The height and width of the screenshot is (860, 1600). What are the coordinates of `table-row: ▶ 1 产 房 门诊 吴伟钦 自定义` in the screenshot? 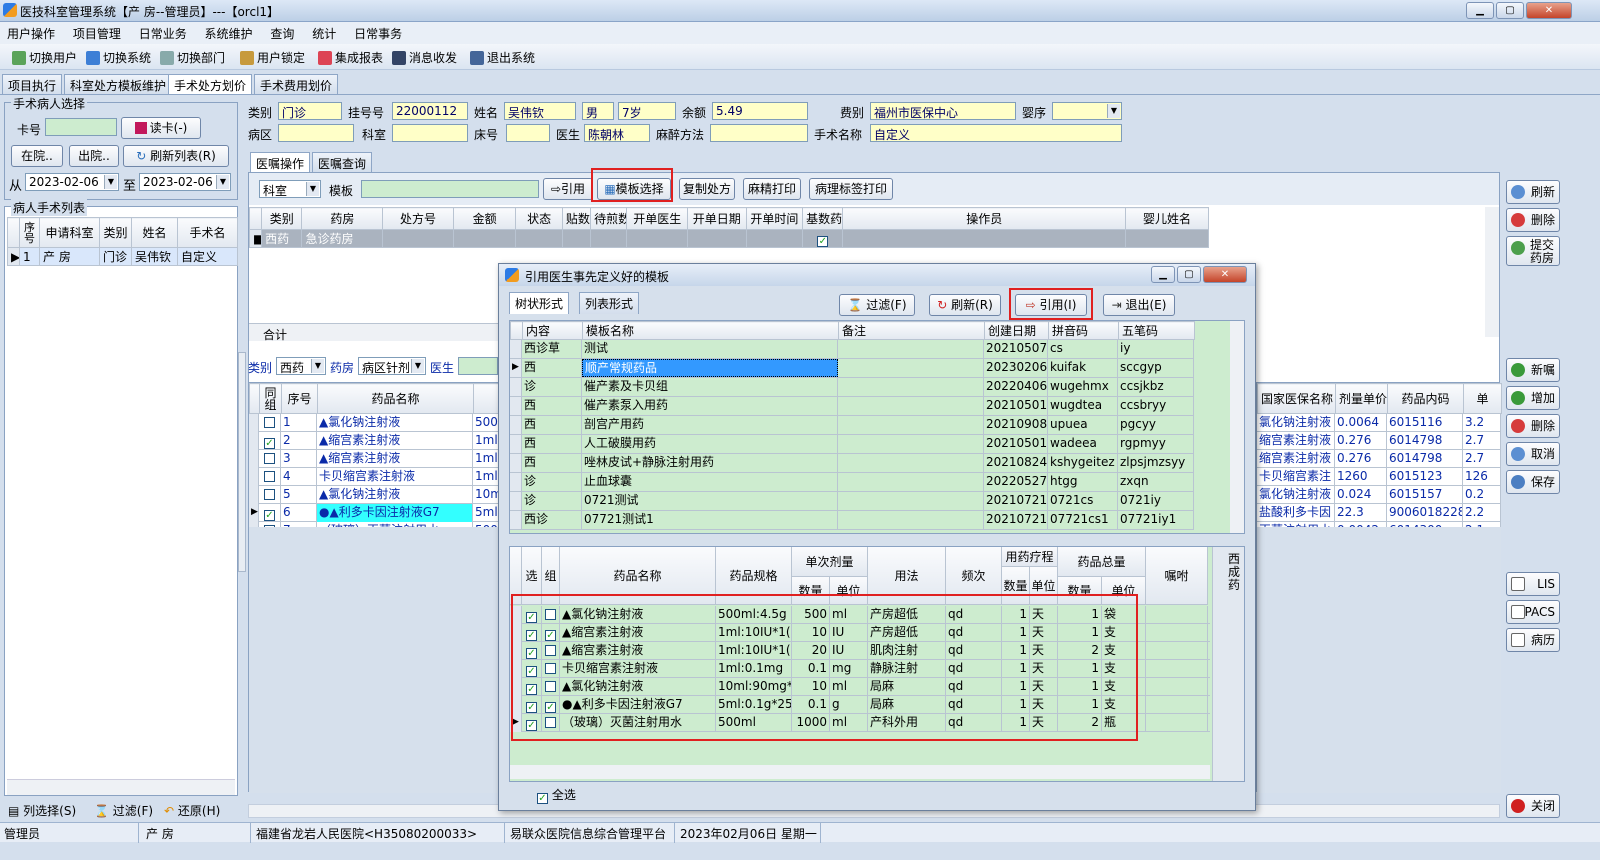 It's located at (122, 256).